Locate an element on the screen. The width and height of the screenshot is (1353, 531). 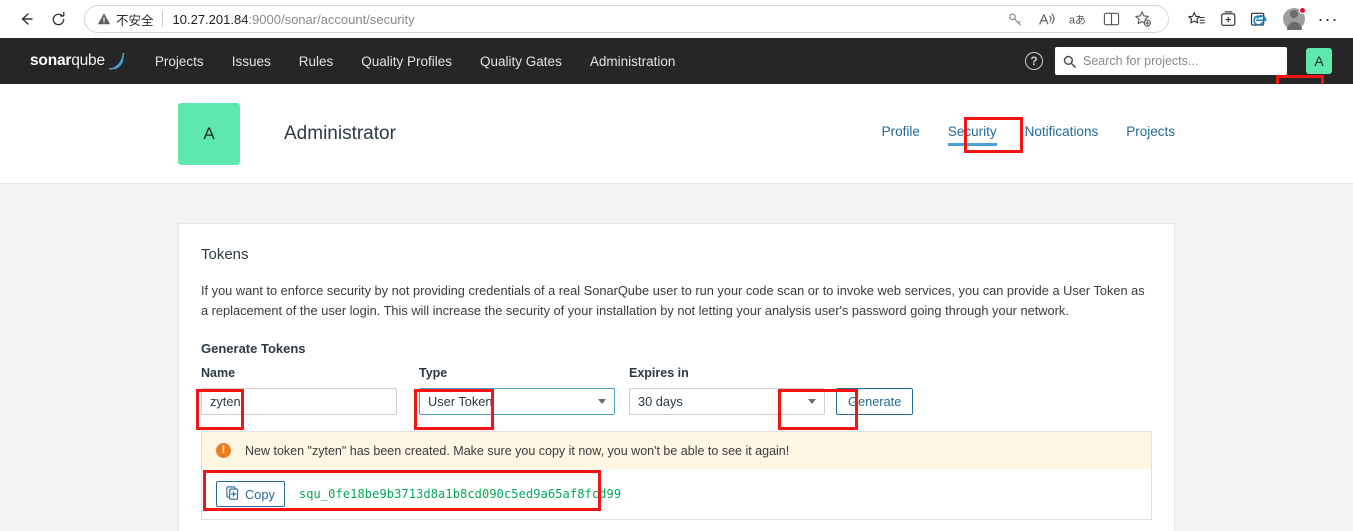
sonarqube-swoosh-icon is located at coordinates (117, 61).